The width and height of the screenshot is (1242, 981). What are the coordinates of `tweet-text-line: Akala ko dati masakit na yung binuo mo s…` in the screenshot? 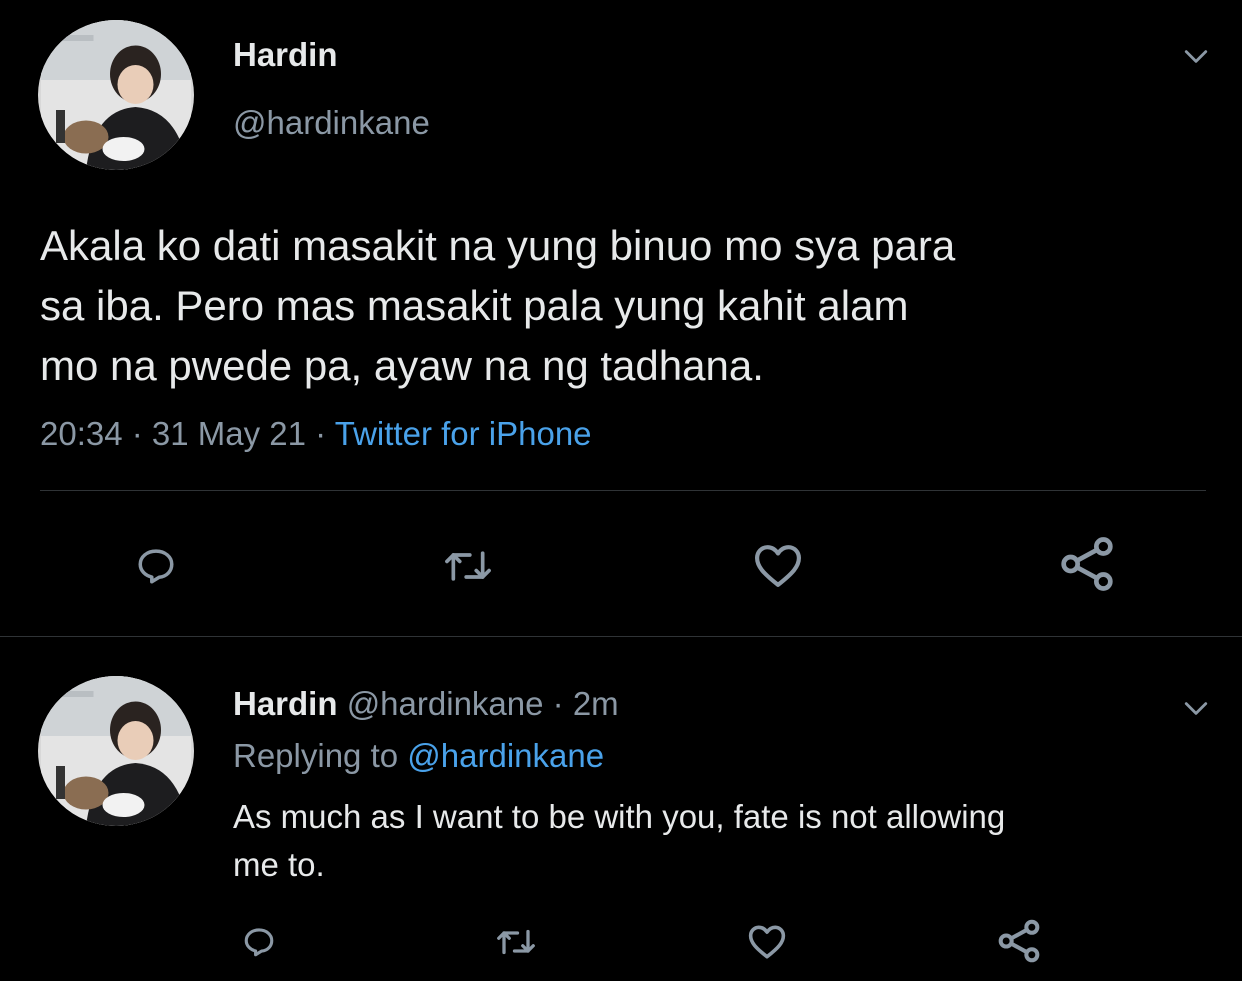 It's located at (498, 245).